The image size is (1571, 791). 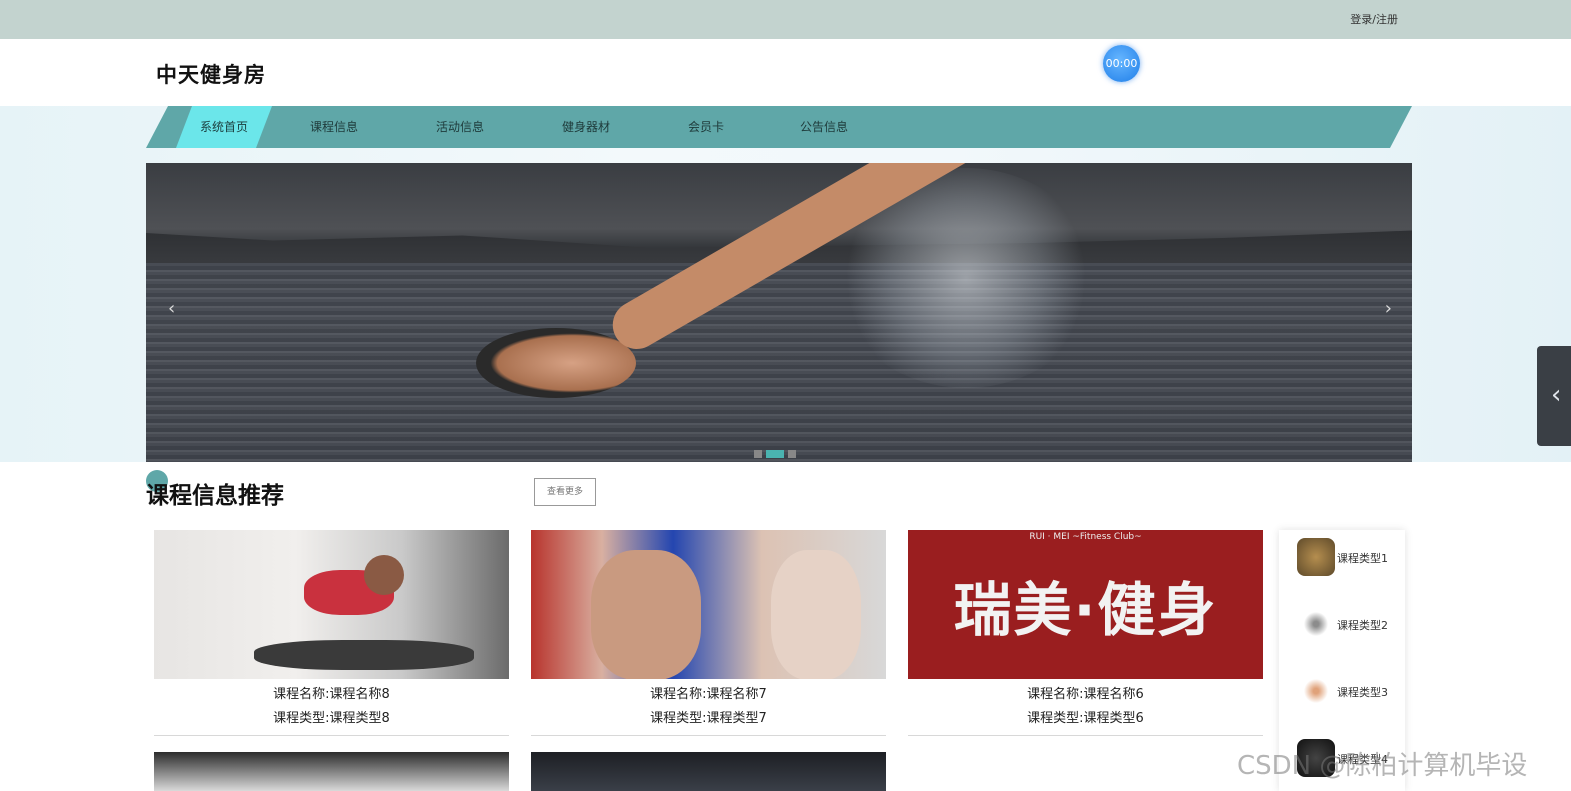 What do you see at coordinates (708, 718) in the screenshot?
I see `course-type: 课程类型:课程类型7` at bounding box center [708, 718].